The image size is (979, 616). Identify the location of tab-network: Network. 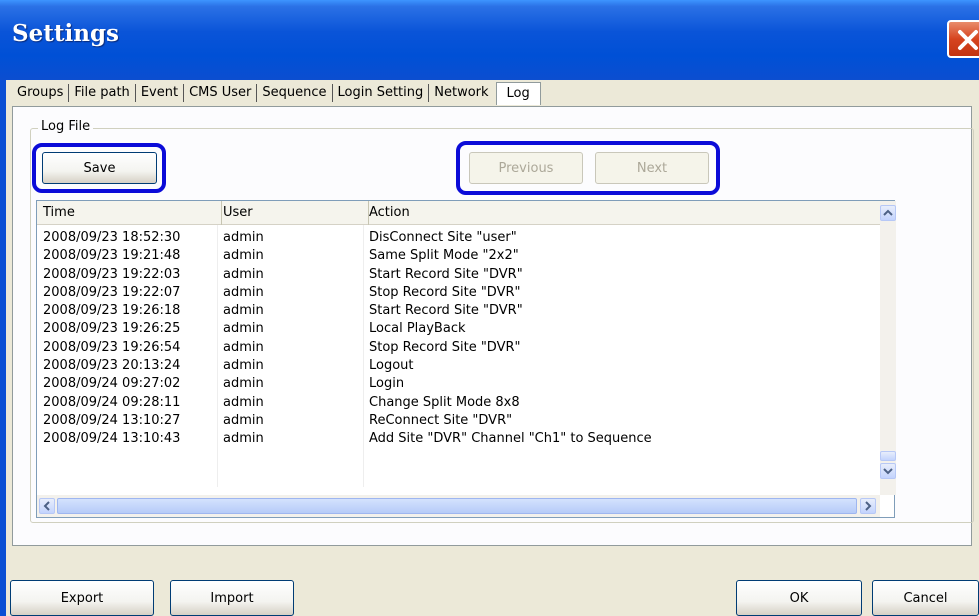
(461, 93).